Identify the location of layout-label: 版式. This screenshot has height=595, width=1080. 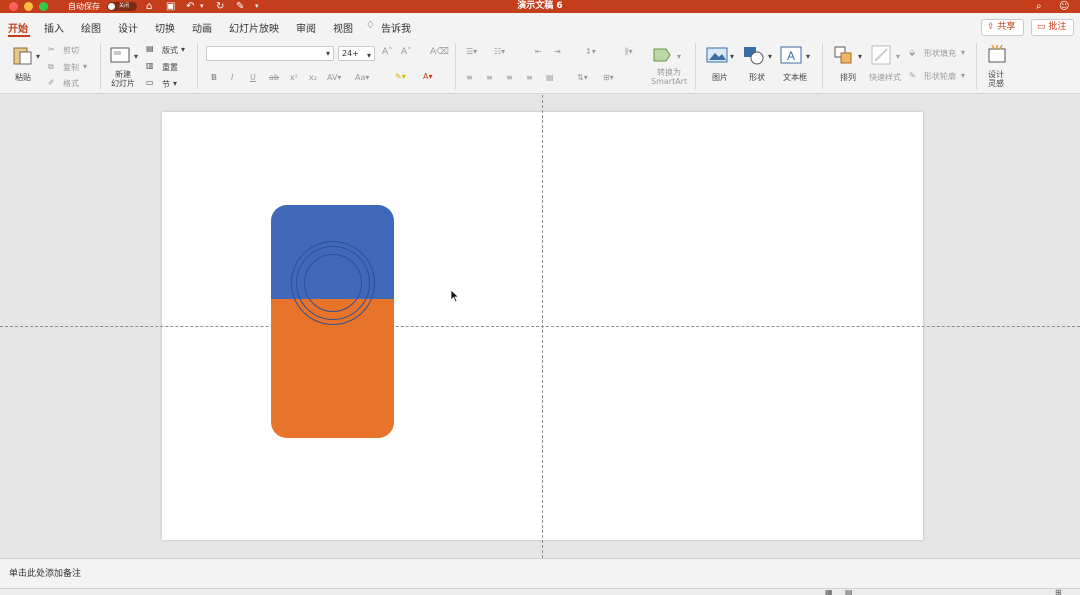
(170, 50).